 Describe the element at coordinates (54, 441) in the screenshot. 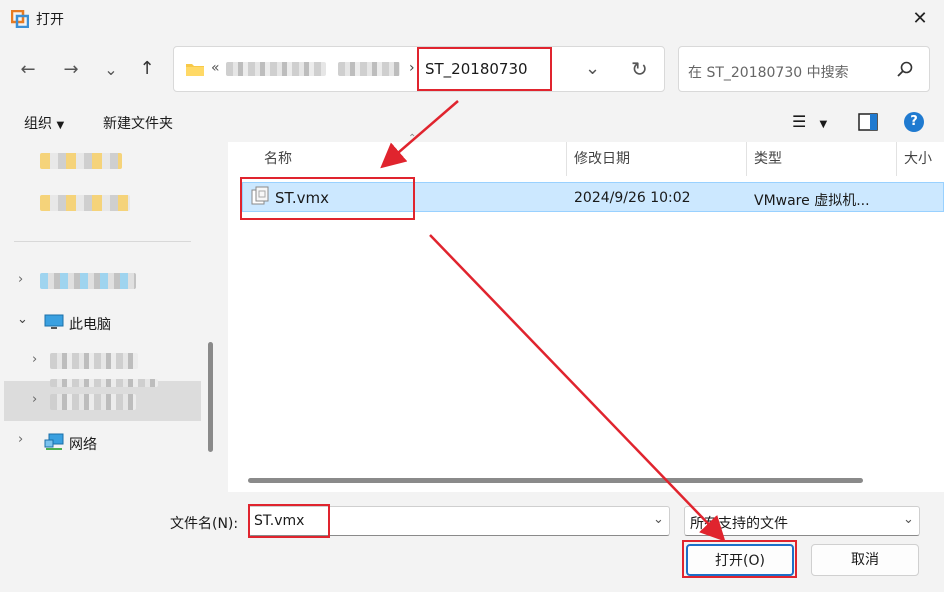

I see `network-icon` at that location.